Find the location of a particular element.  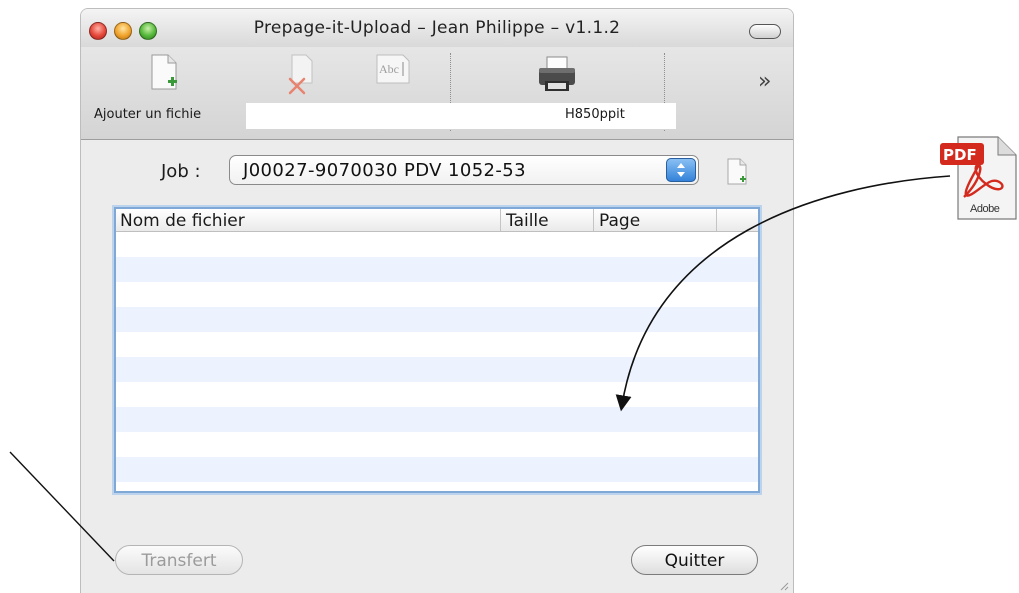

pdf-file-icon: PDF Adobe is located at coordinates (979, 179).